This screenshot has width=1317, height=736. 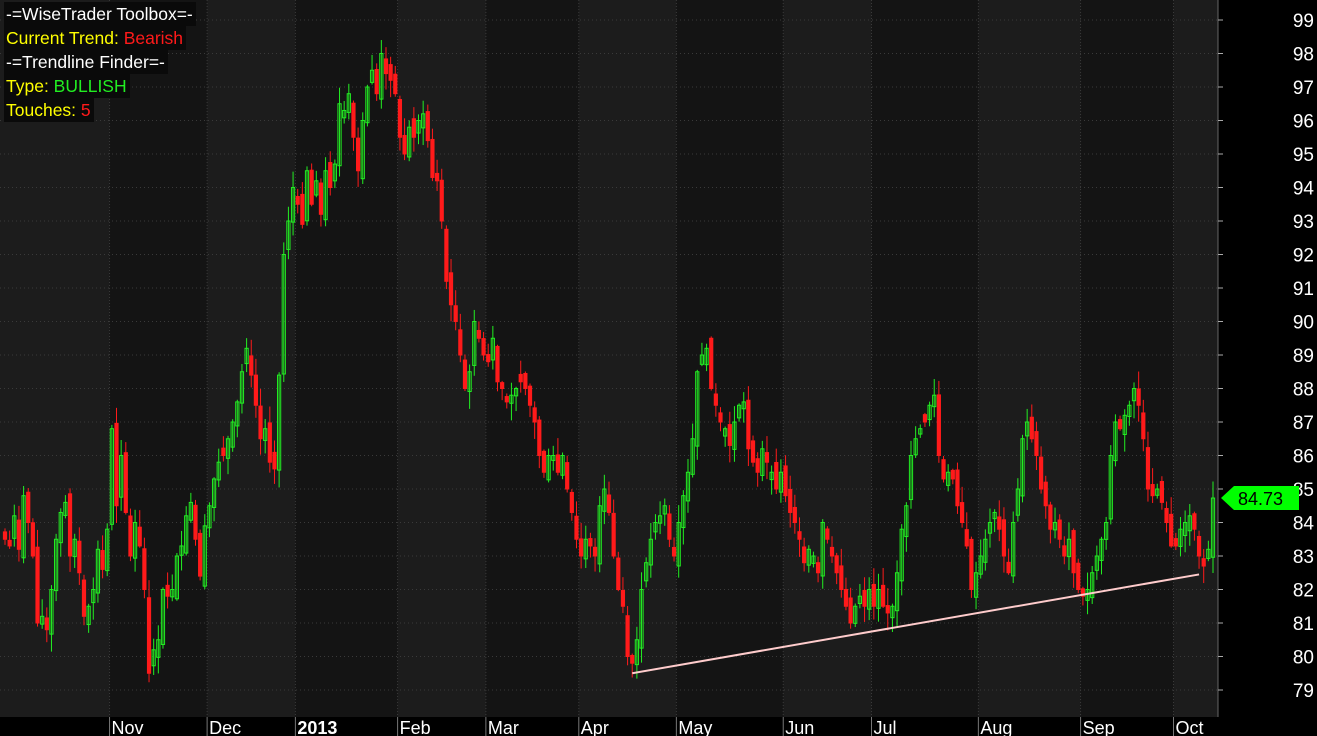 What do you see at coordinates (1303, 155) in the screenshot?
I see `price-tick-label: 95` at bounding box center [1303, 155].